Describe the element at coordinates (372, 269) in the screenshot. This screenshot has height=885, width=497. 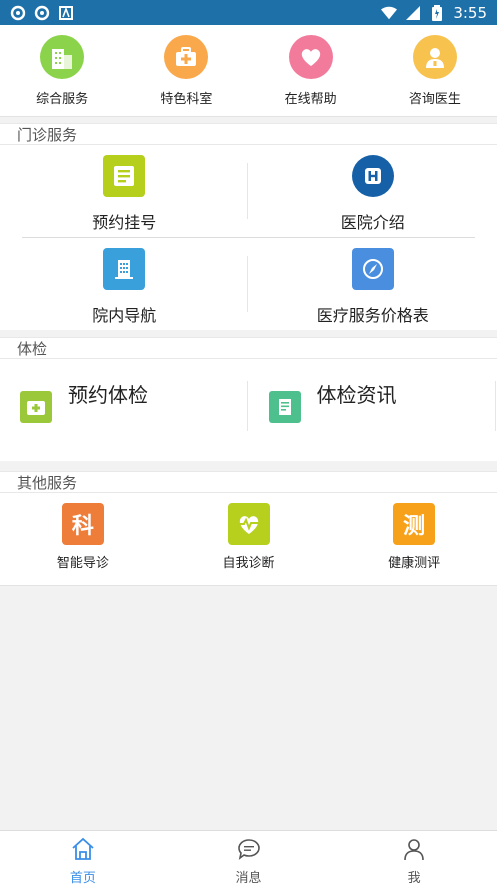
I see `compass-icon` at that location.